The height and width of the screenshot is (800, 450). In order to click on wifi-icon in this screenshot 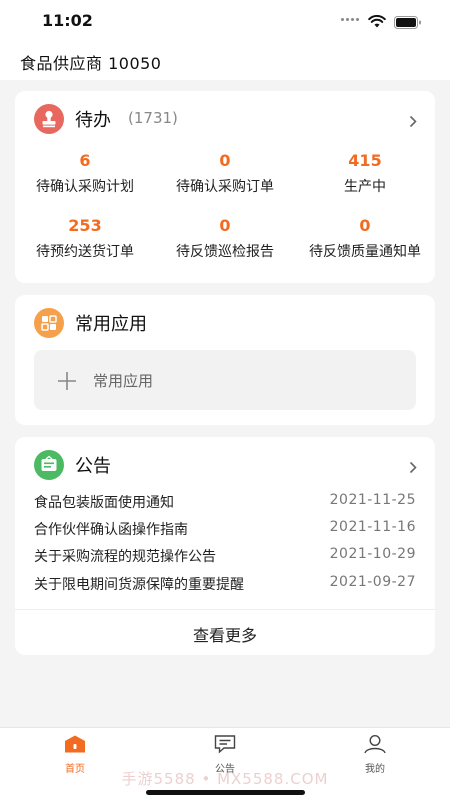, I will do `click(377, 22)`.